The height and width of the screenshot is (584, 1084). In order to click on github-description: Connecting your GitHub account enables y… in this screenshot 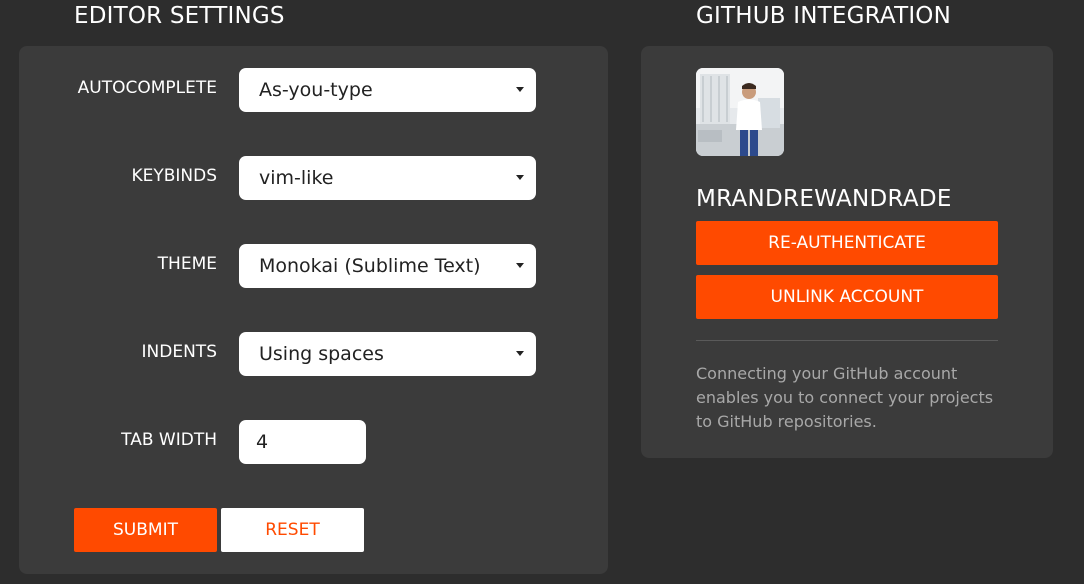, I will do `click(845, 397)`.